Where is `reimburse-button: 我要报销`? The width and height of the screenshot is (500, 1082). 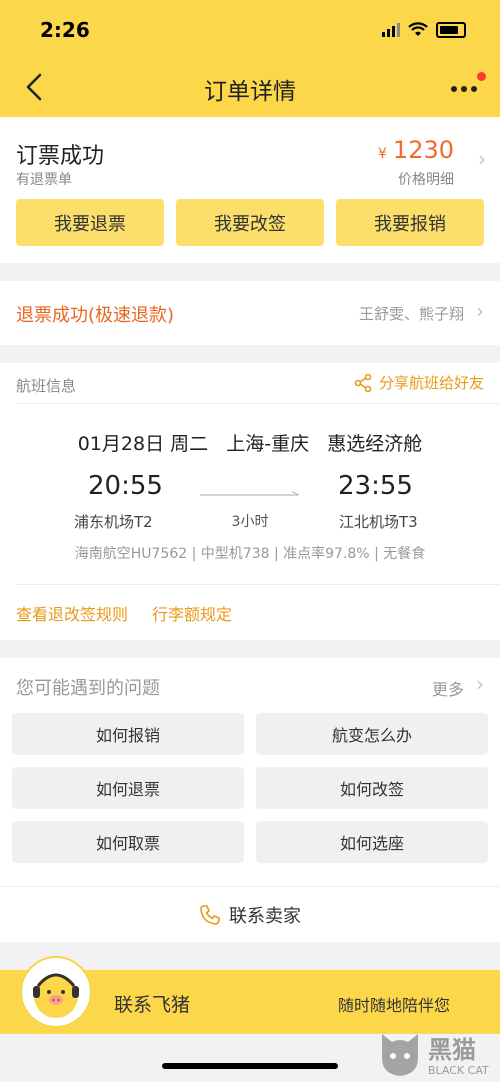
reimburse-button: 我要报销 is located at coordinates (410, 222).